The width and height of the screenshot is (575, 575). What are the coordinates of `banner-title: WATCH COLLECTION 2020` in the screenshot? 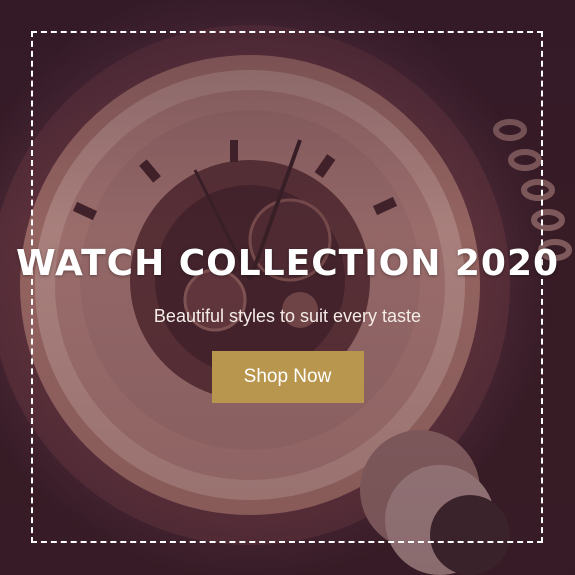 It's located at (287, 263).